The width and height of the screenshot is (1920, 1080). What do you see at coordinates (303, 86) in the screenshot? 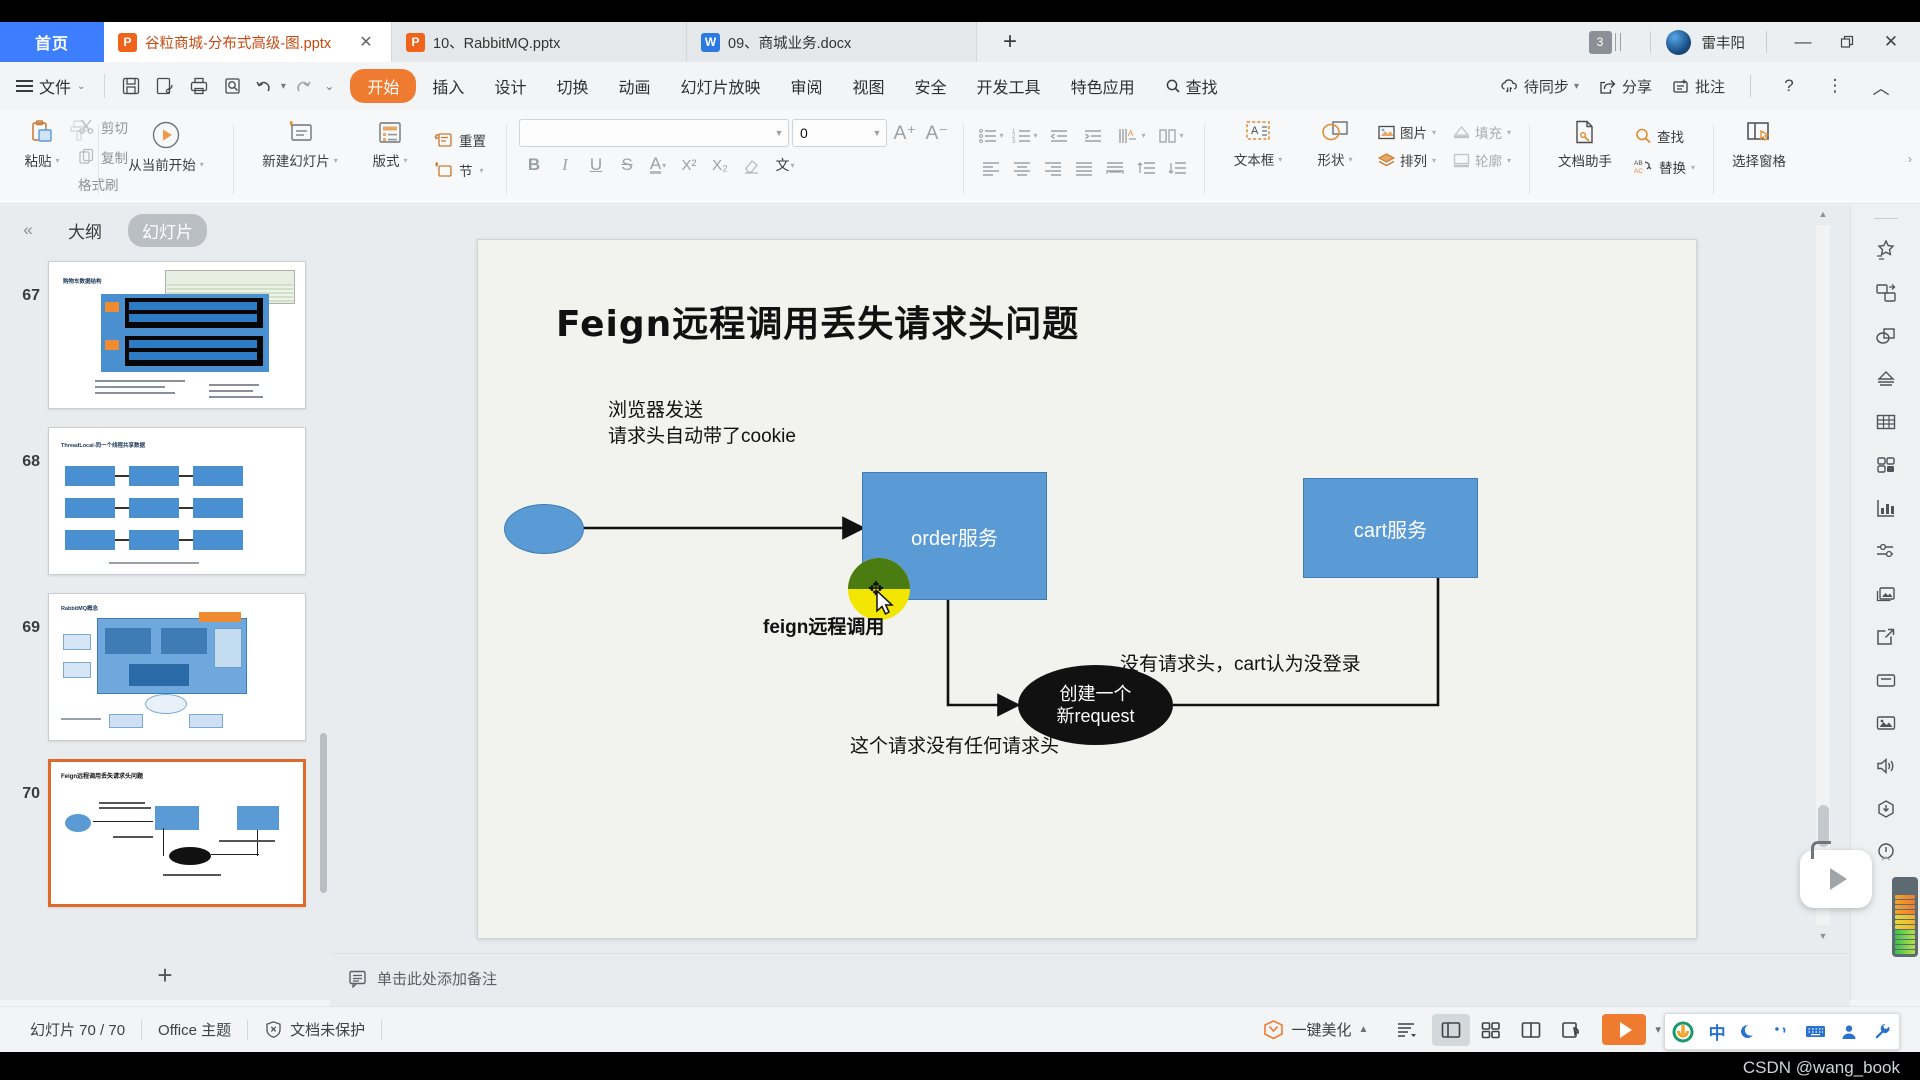
I see `redo-icon` at bounding box center [303, 86].